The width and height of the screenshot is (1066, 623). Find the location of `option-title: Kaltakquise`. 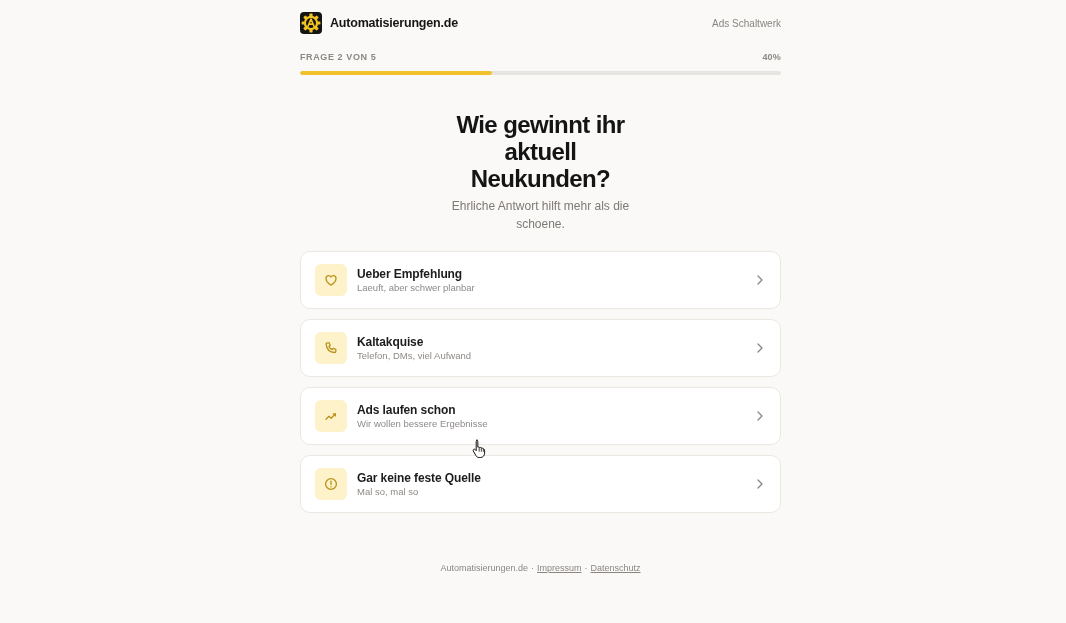

option-title: Kaltakquise is located at coordinates (391, 342).